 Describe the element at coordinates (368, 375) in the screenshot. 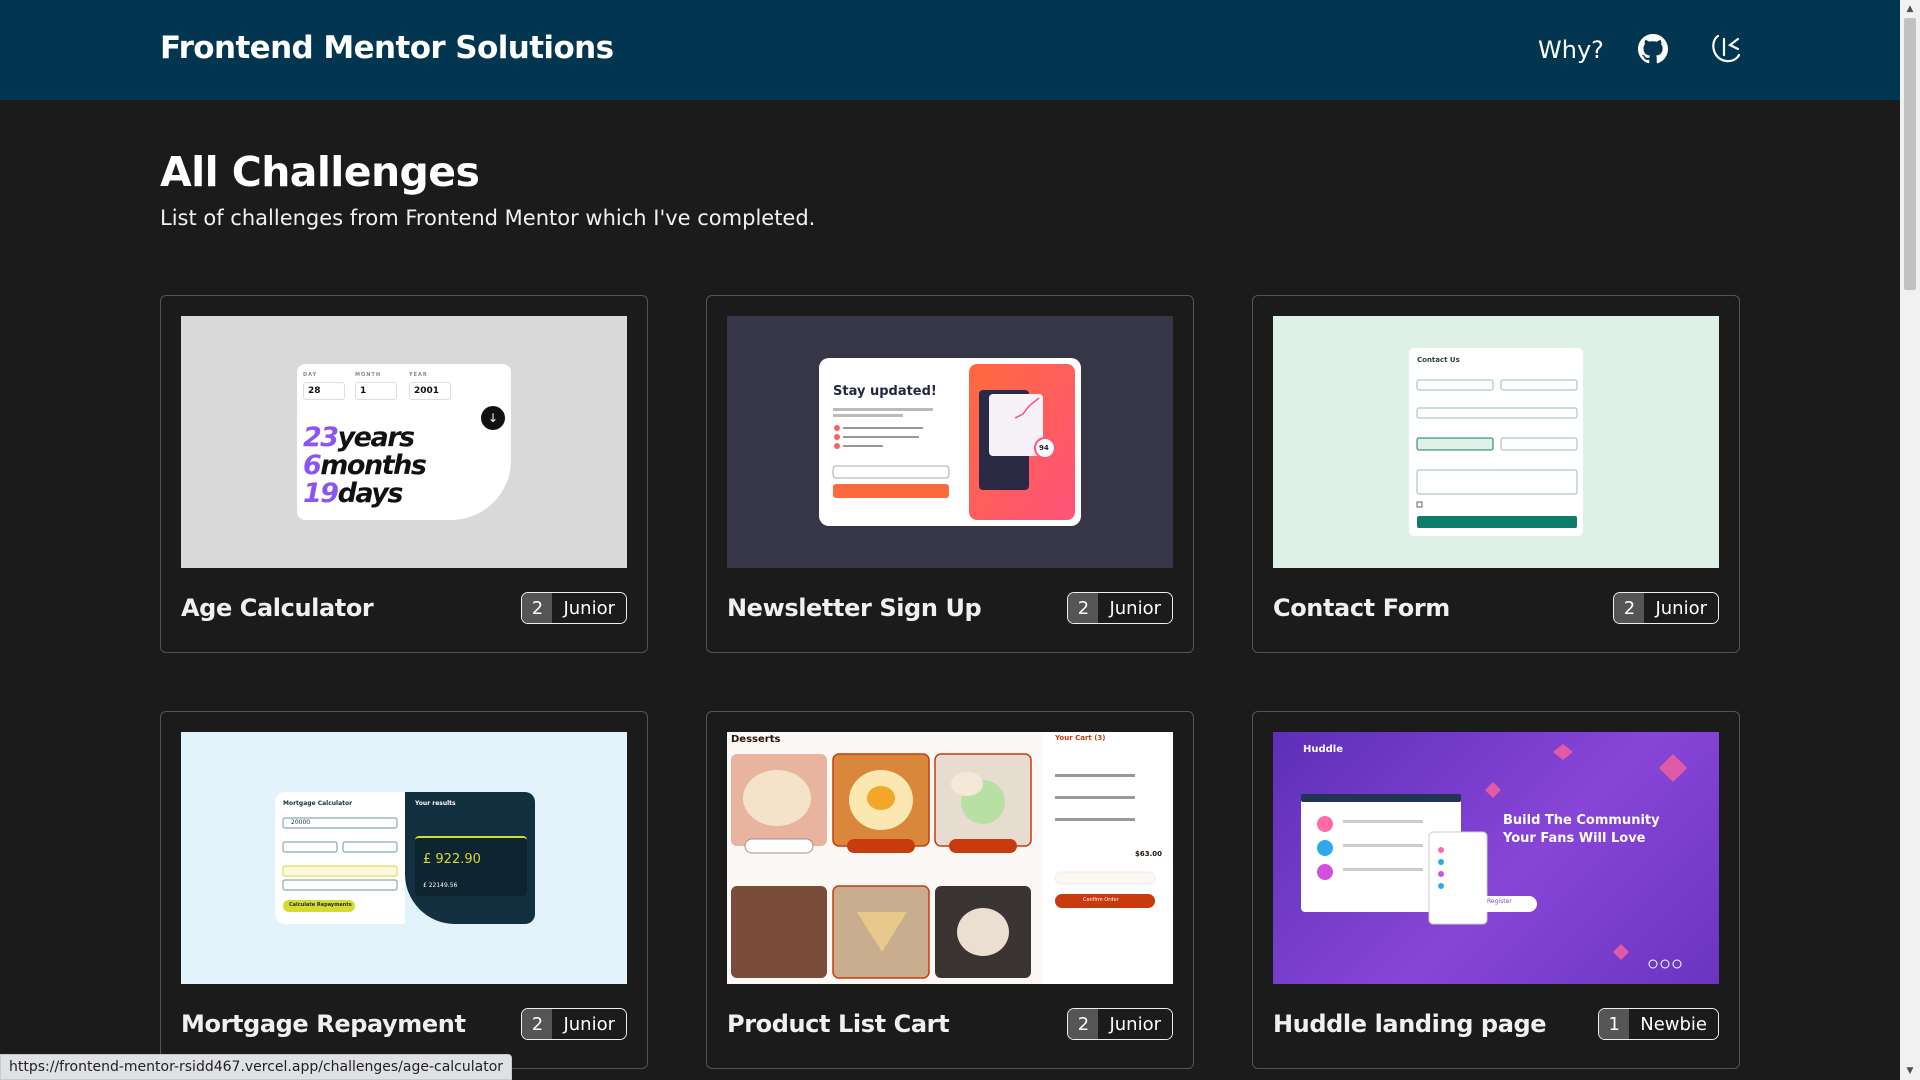

I see `month-label: MONTH` at that location.